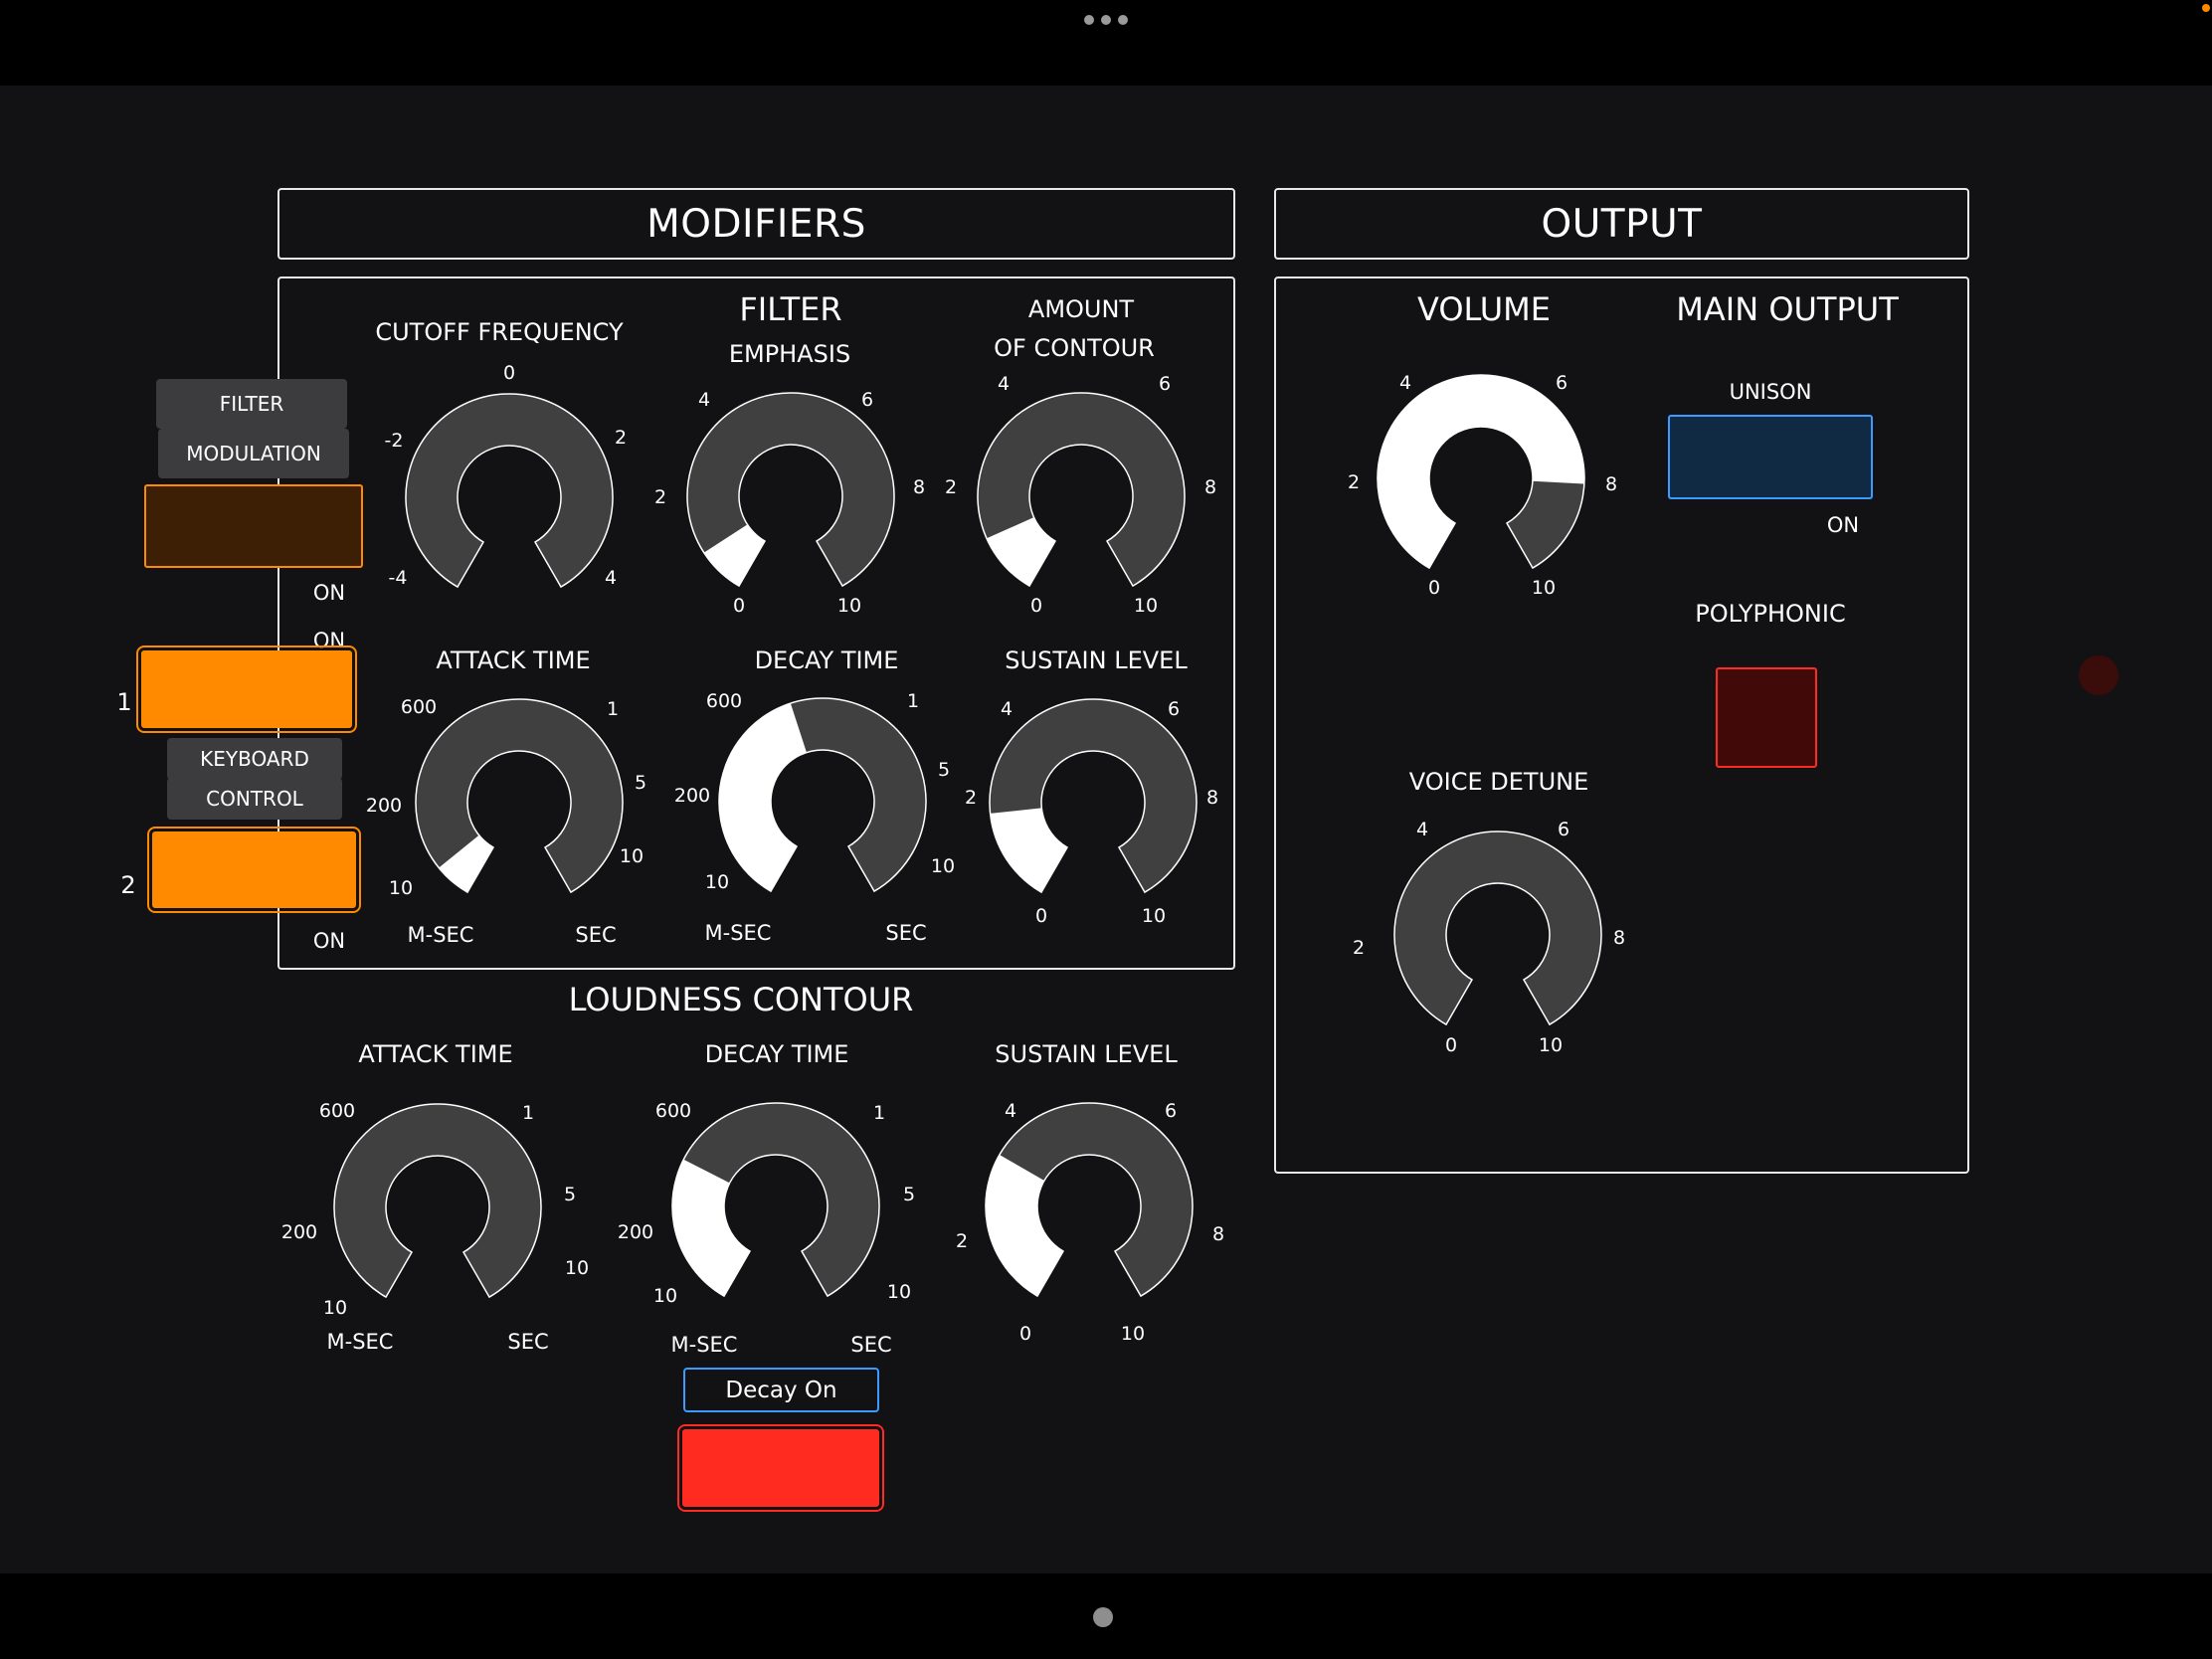 The image size is (2212, 1659). What do you see at coordinates (1498, 782) in the screenshot?
I see `voice-detune-label: VOICE DETUNE` at bounding box center [1498, 782].